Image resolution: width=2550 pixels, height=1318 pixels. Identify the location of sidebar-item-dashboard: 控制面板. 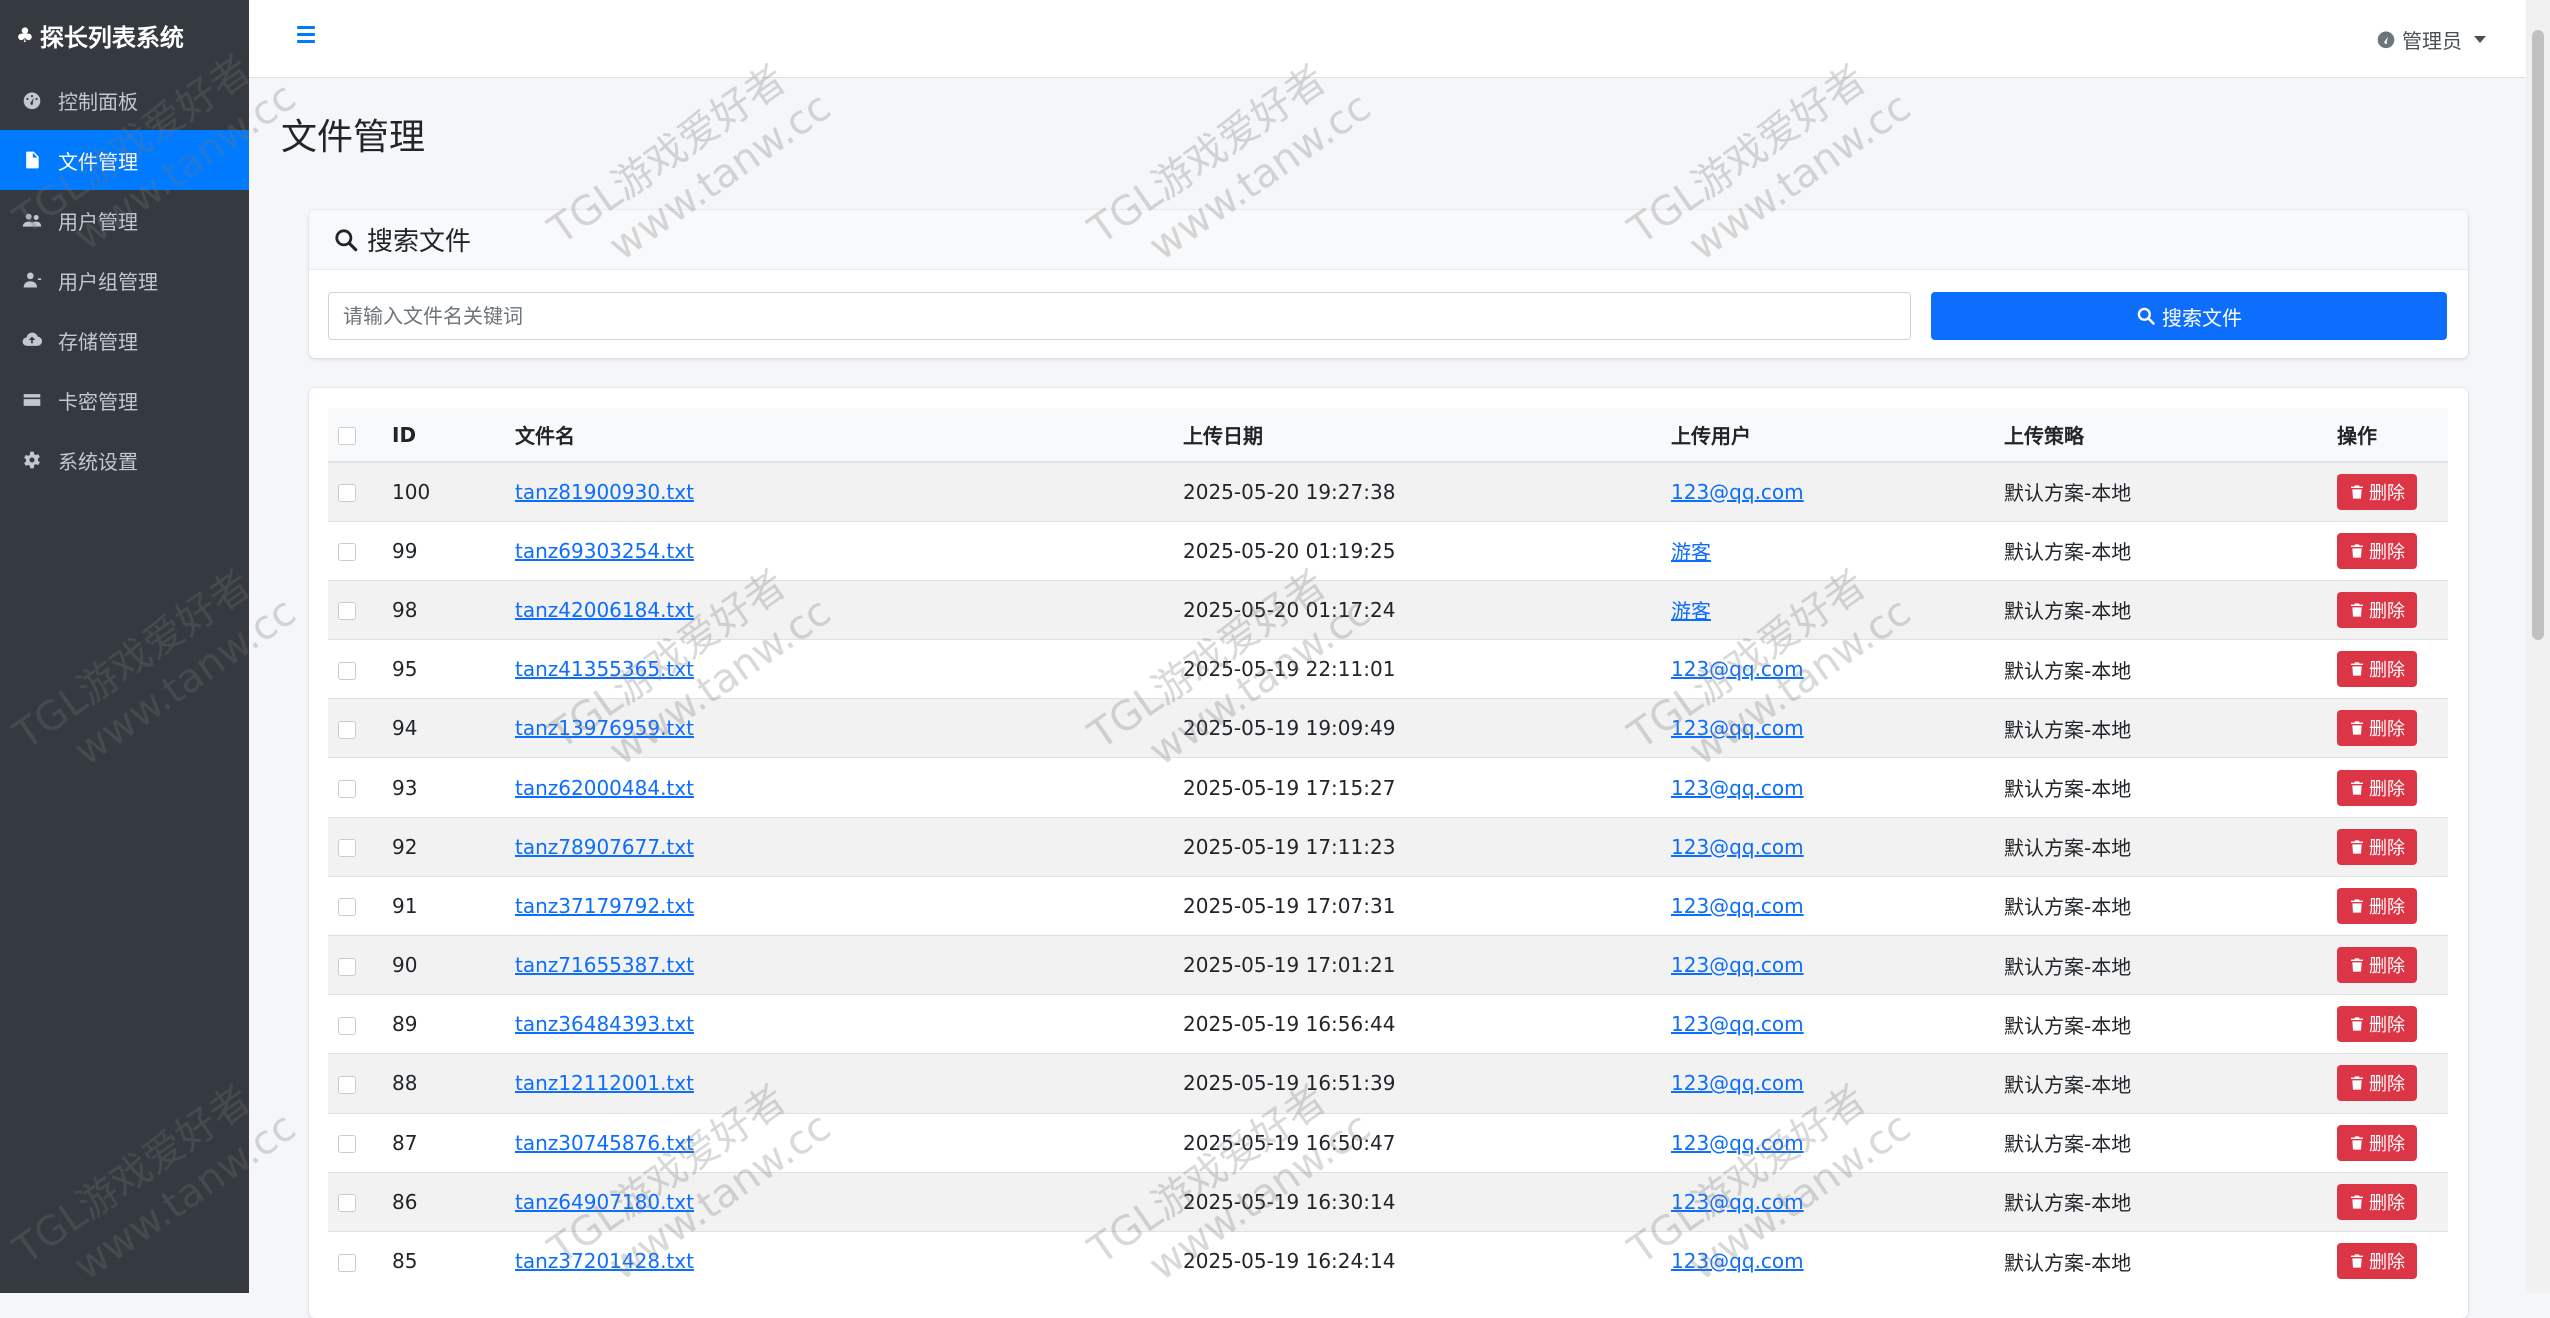
(124, 100).